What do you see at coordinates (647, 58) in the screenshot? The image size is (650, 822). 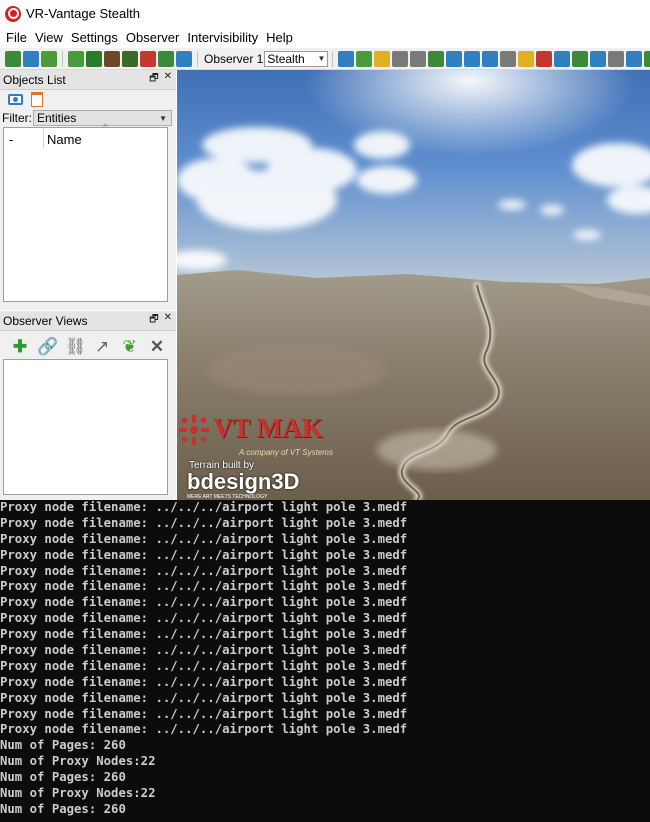 I see `person-icon` at bounding box center [647, 58].